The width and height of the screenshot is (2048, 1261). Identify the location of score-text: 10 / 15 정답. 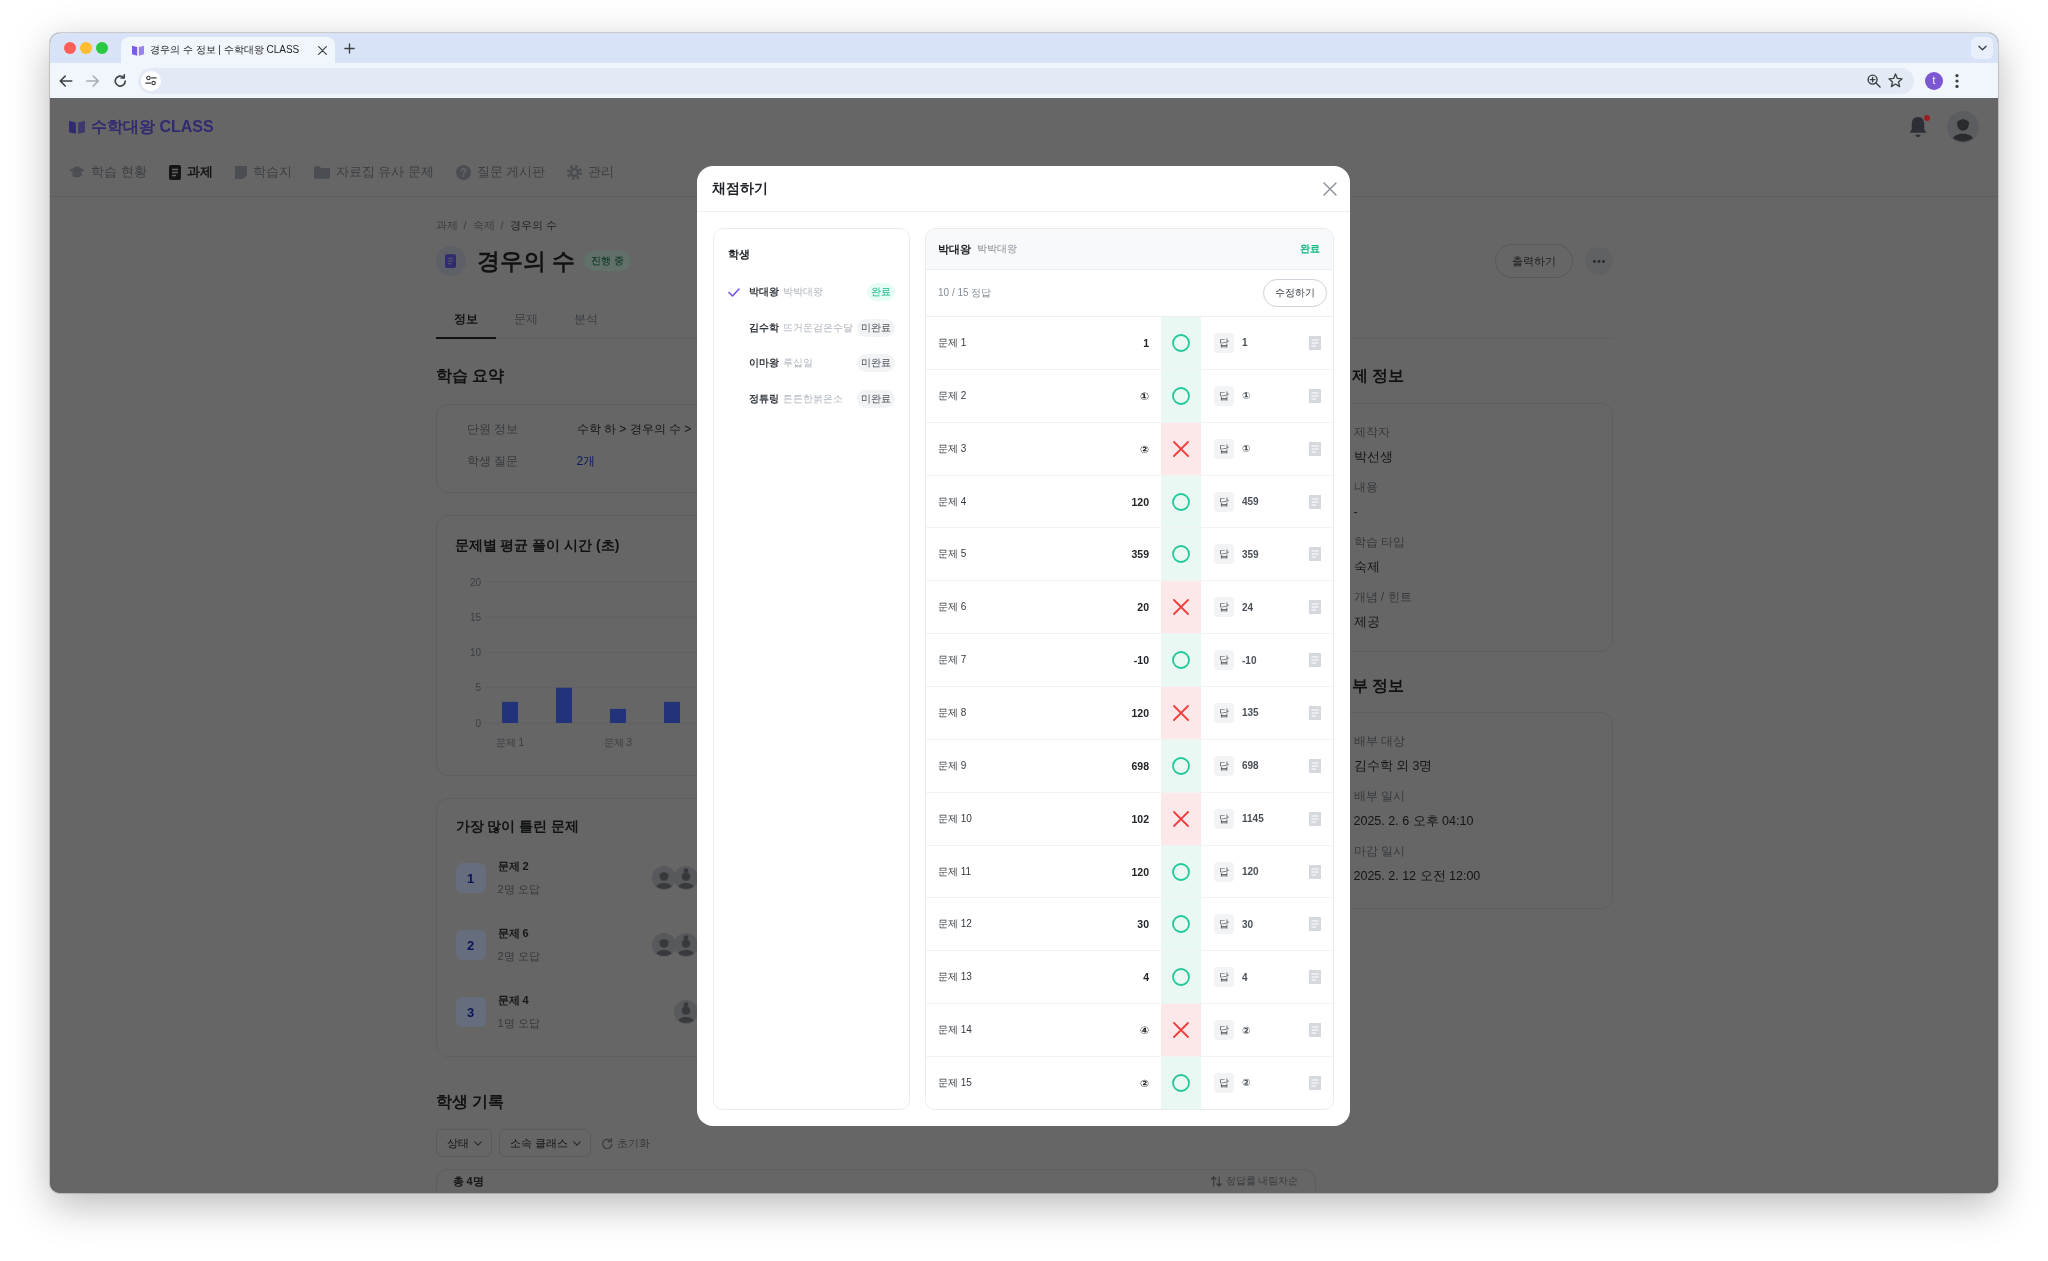
(965, 293).